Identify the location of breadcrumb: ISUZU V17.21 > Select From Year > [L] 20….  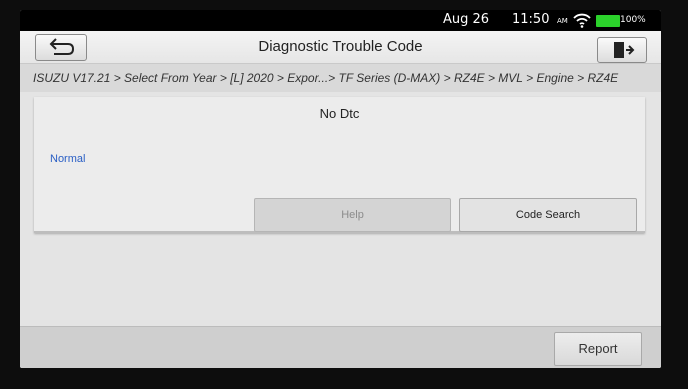
(340, 78).